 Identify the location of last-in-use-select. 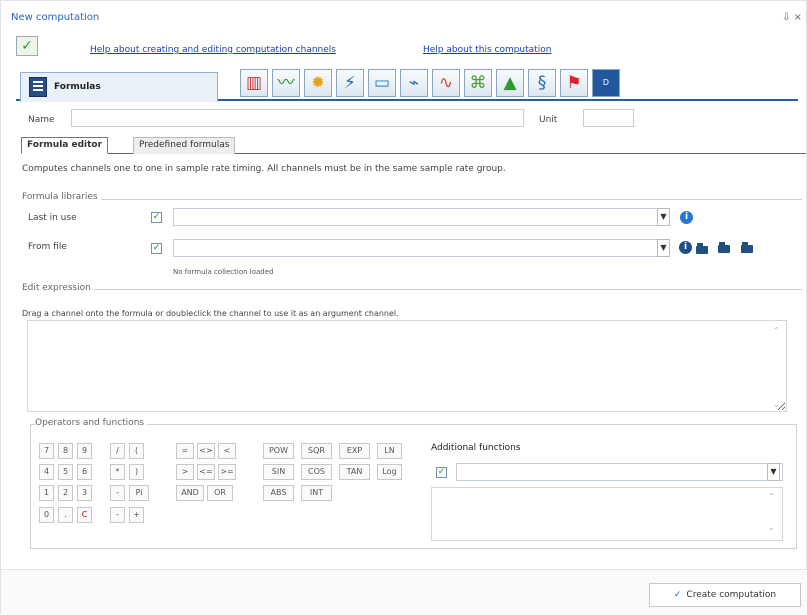
(421, 217).